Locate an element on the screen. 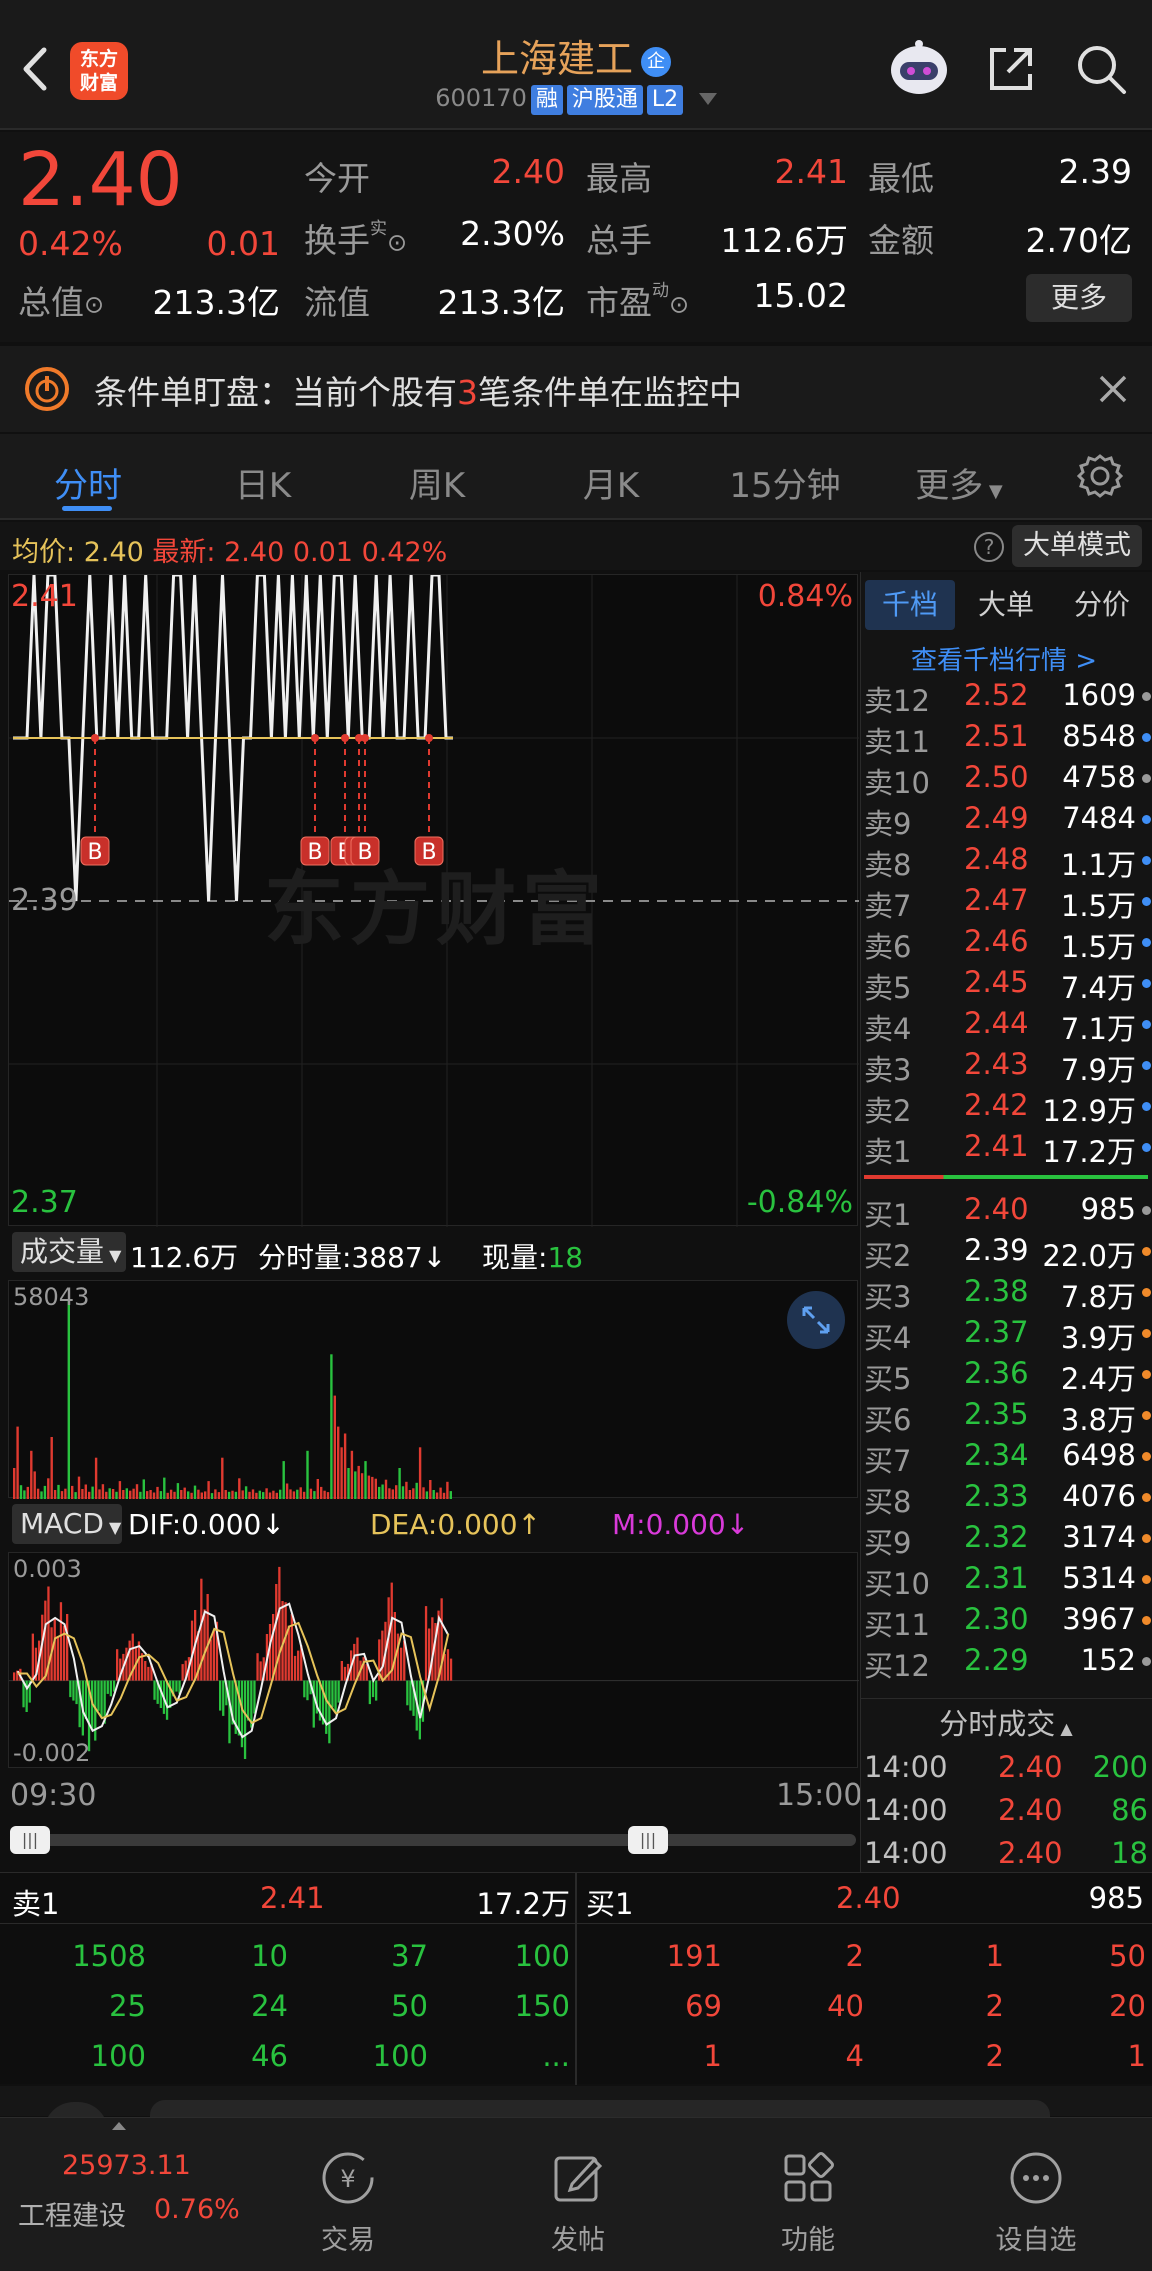 This screenshot has width=1152, height=2271. ob-level-price: 2.49 is located at coordinates (996, 818).